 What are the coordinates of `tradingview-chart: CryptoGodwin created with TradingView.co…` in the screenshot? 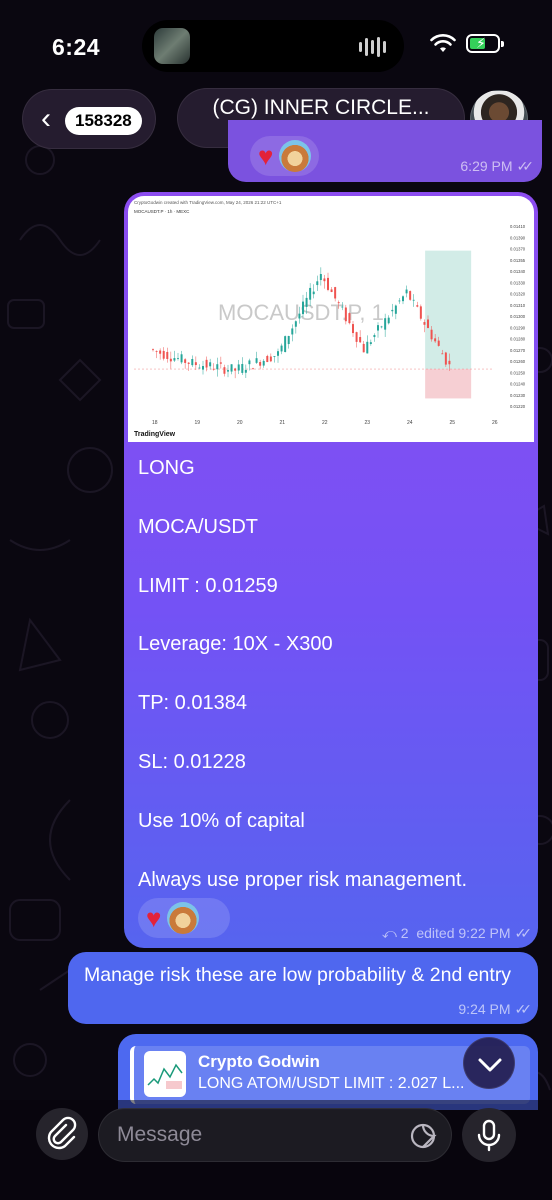 It's located at (330, 319).